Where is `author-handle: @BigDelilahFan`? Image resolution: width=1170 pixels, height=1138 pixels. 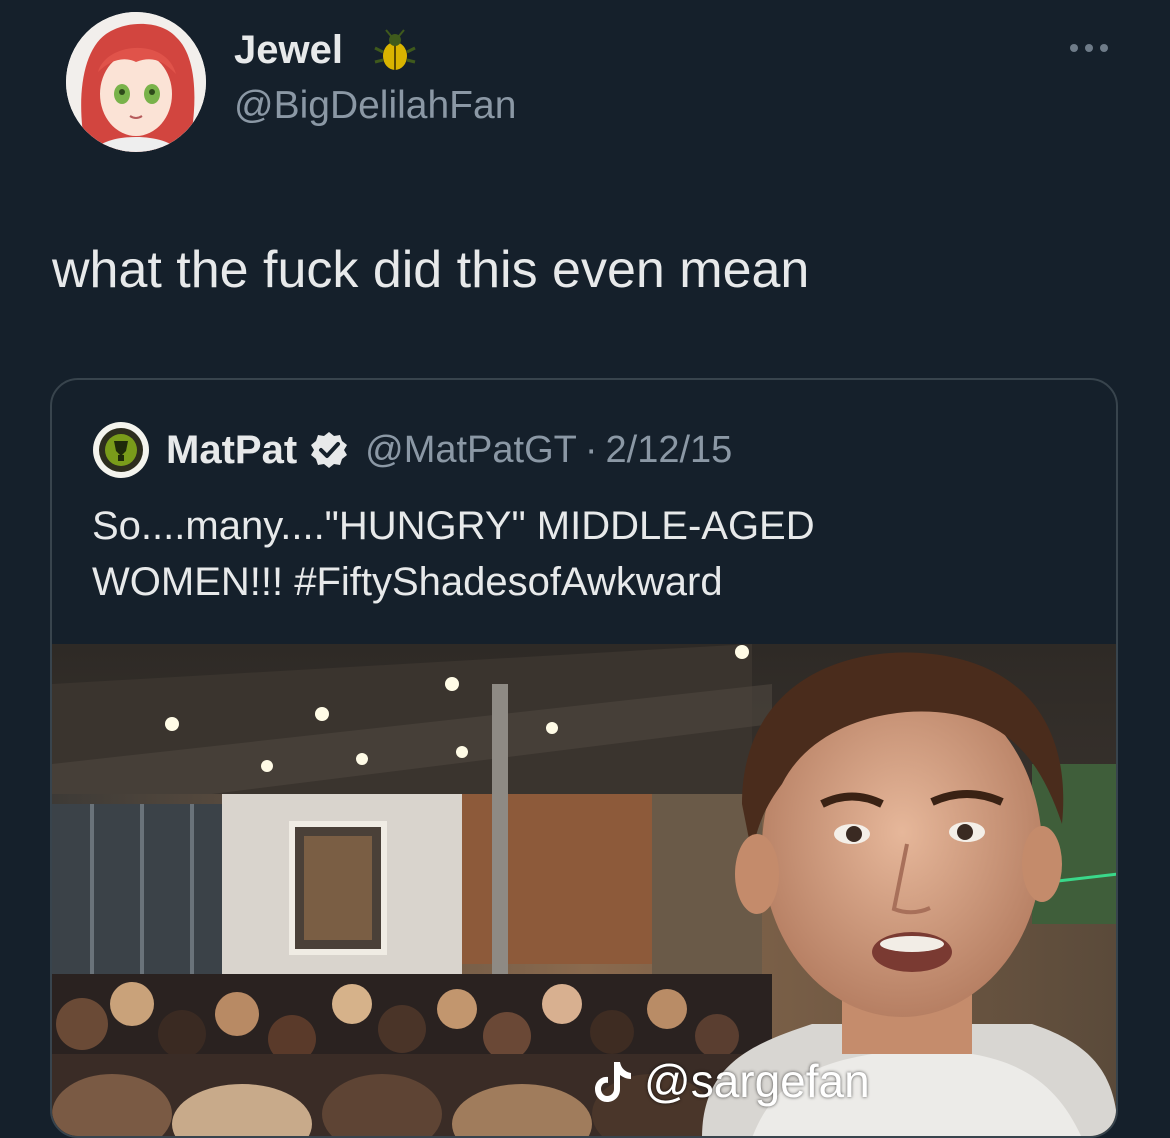
author-handle: @BigDelilahFan is located at coordinates (375, 106).